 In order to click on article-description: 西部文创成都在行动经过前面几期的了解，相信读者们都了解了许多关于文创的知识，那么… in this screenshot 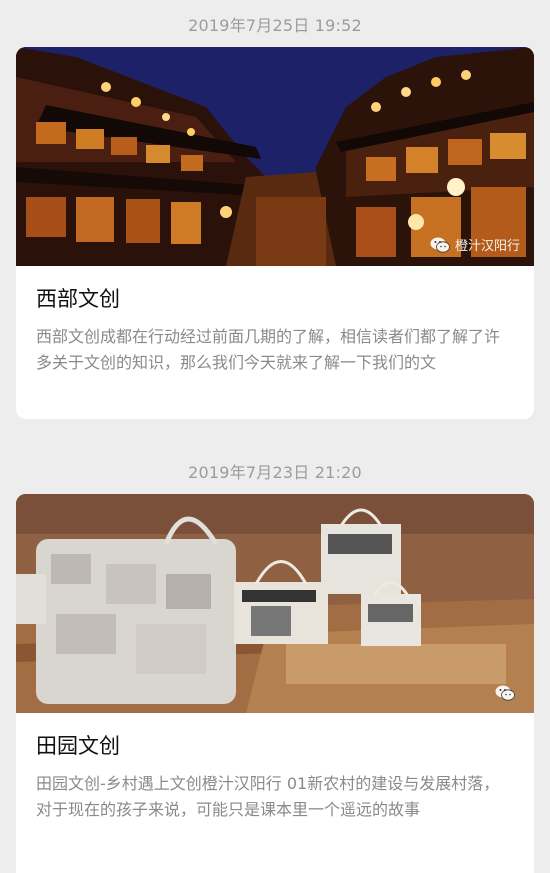, I will do `click(268, 349)`.